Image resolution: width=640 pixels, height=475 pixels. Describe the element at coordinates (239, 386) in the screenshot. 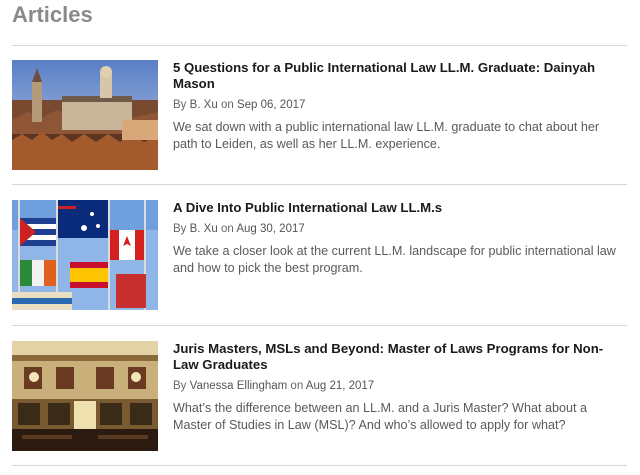

I see `author-link: Vanessa Ellingham` at that location.